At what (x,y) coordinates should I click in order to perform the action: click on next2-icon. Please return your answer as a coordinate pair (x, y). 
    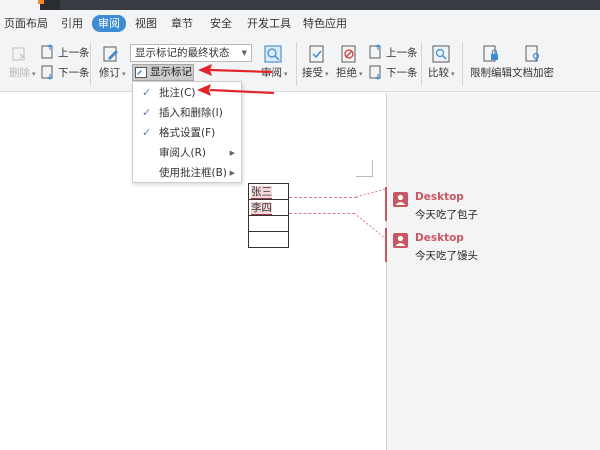
    Looking at the image, I should click on (375, 72).